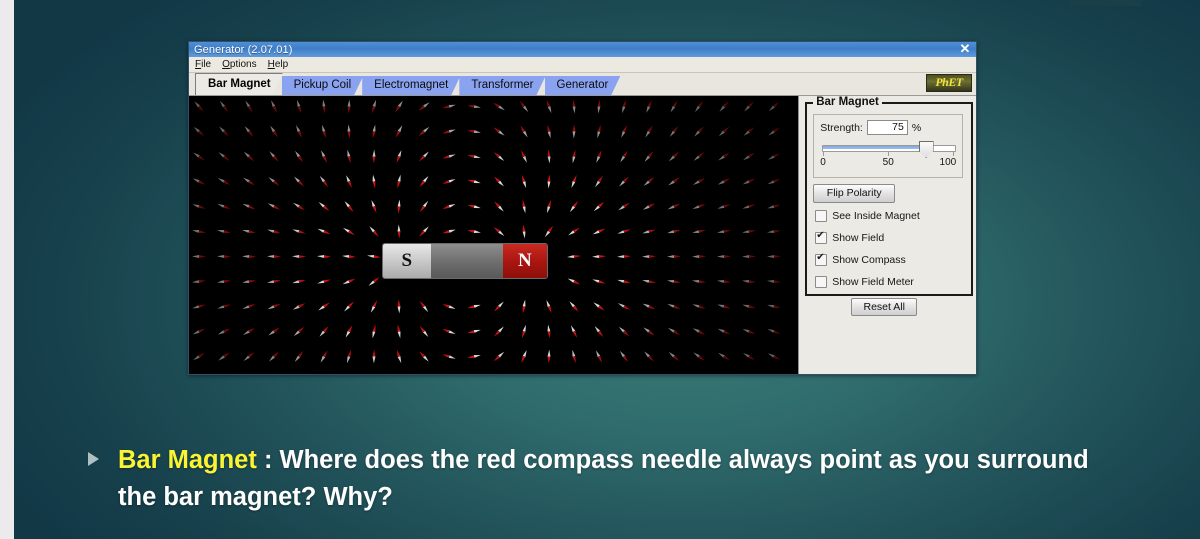 The height and width of the screenshot is (539, 1200). Describe the element at coordinates (869, 260) in the screenshot. I see `checkbox-label: Show Compass` at that location.